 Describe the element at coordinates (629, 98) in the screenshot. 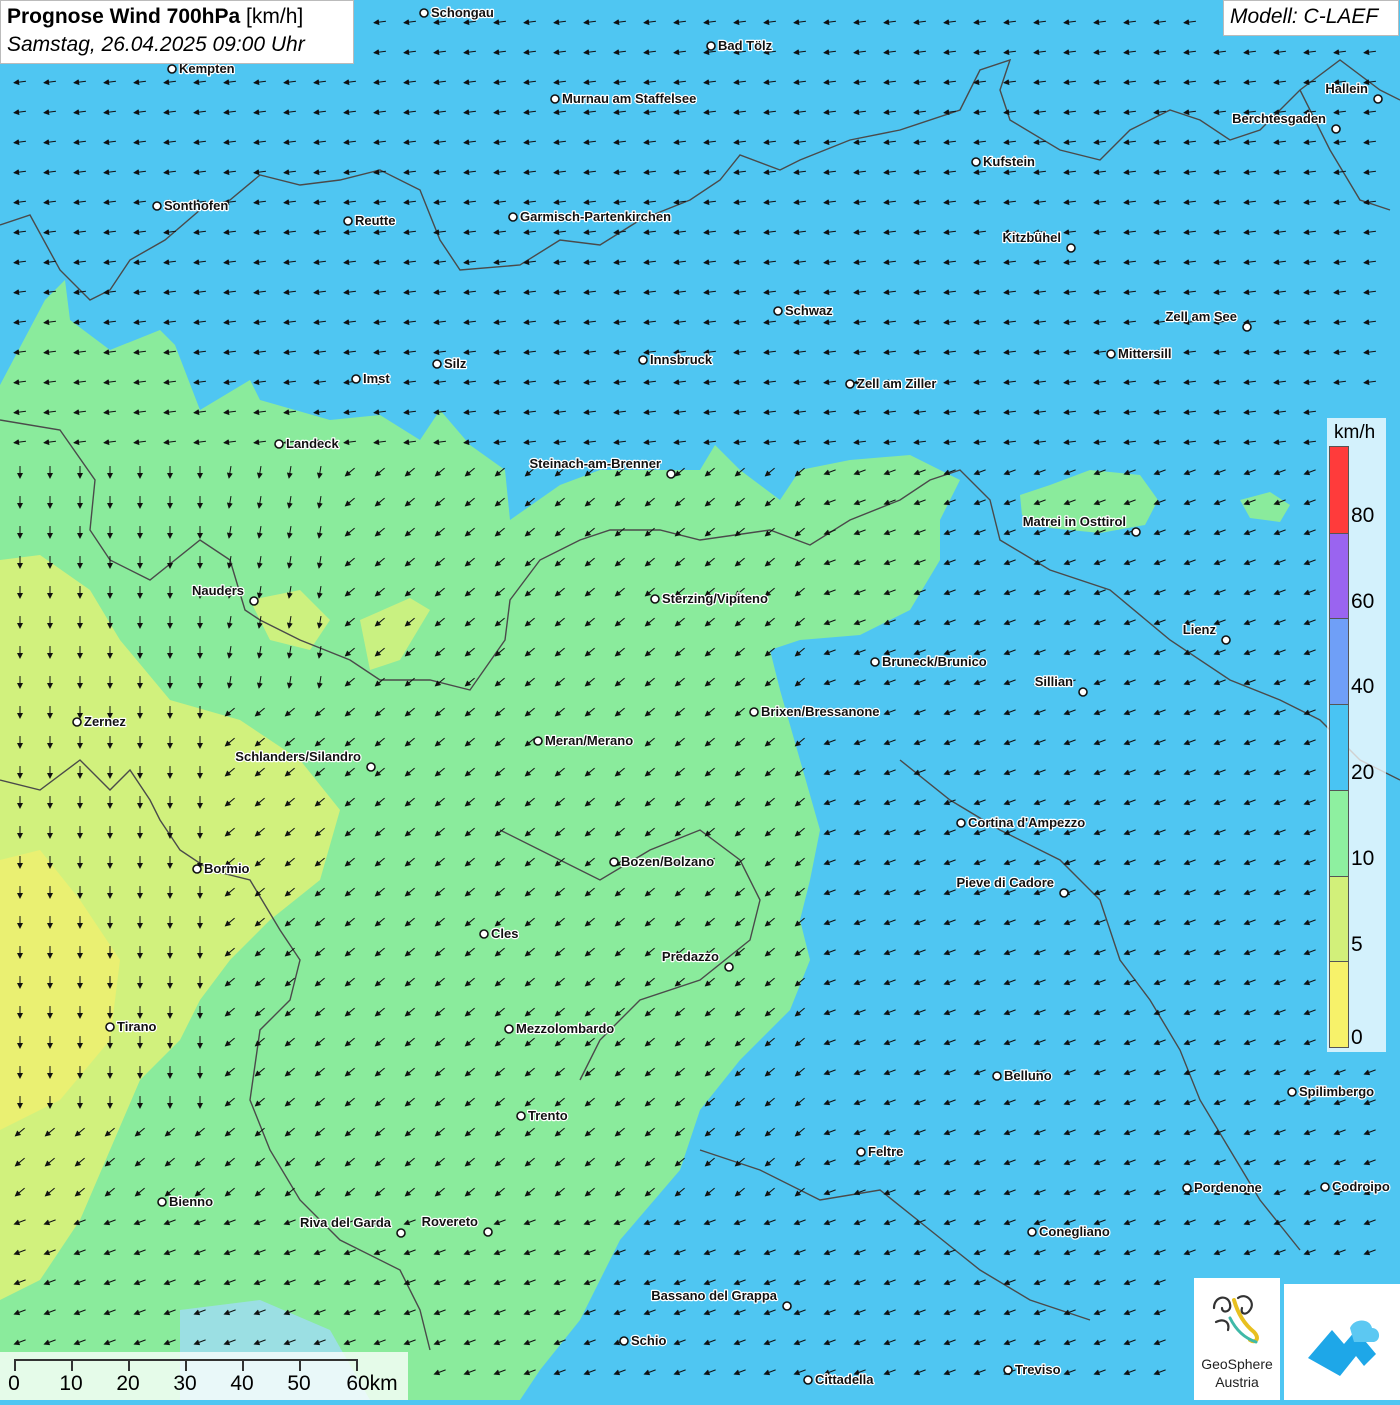

I see `city-label: Murnau am Staffelsee` at that location.